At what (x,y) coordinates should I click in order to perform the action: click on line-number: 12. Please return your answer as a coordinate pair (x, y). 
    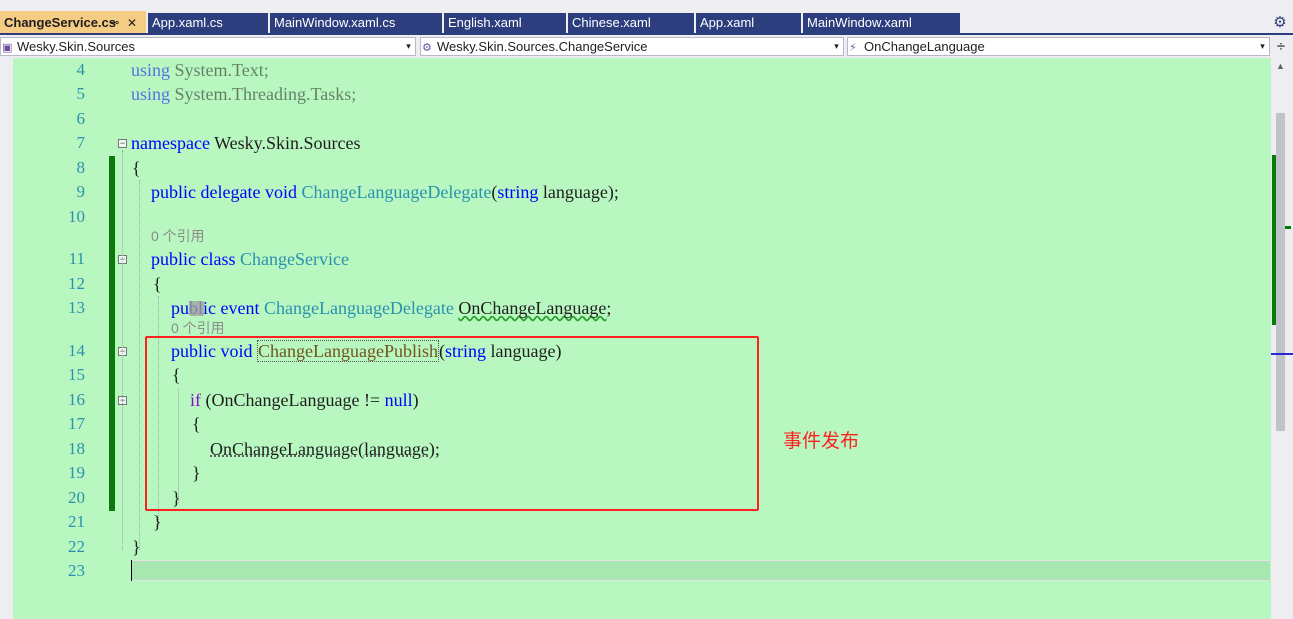
    Looking at the image, I should click on (76, 283).